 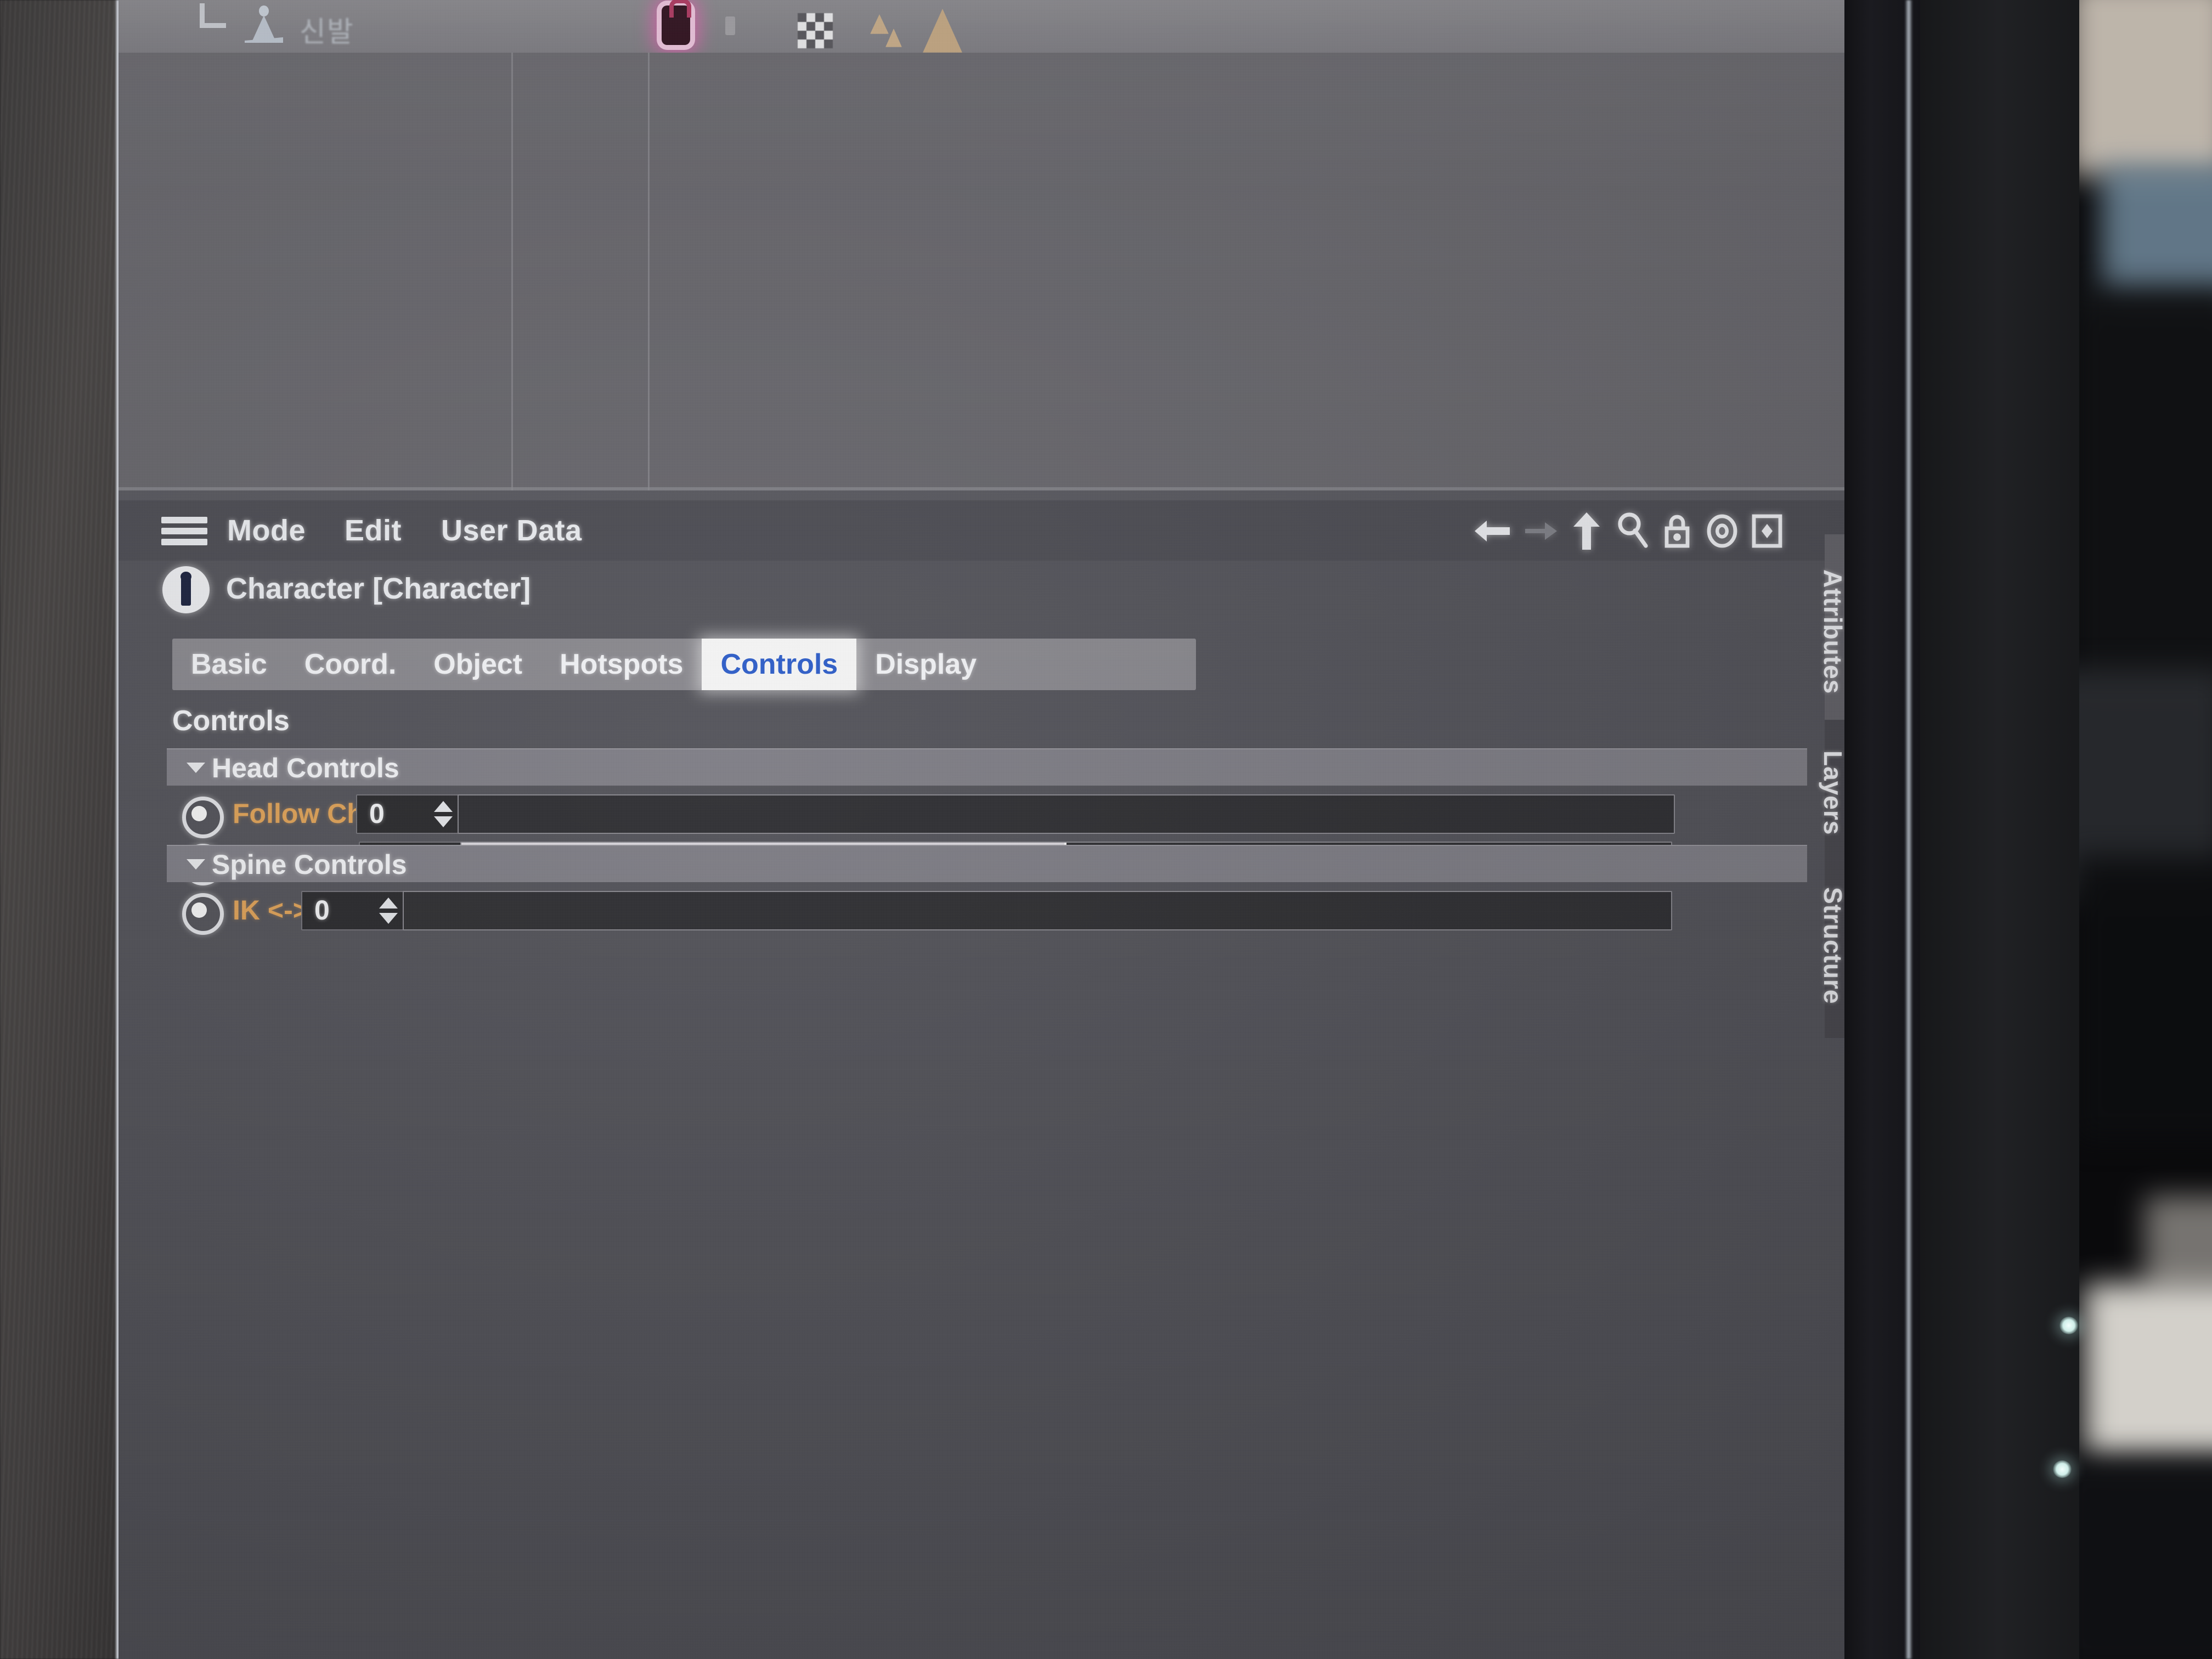 What do you see at coordinates (264, 26) in the screenshot?
I see `character-figure-icon` at bounding box center [264, 26].